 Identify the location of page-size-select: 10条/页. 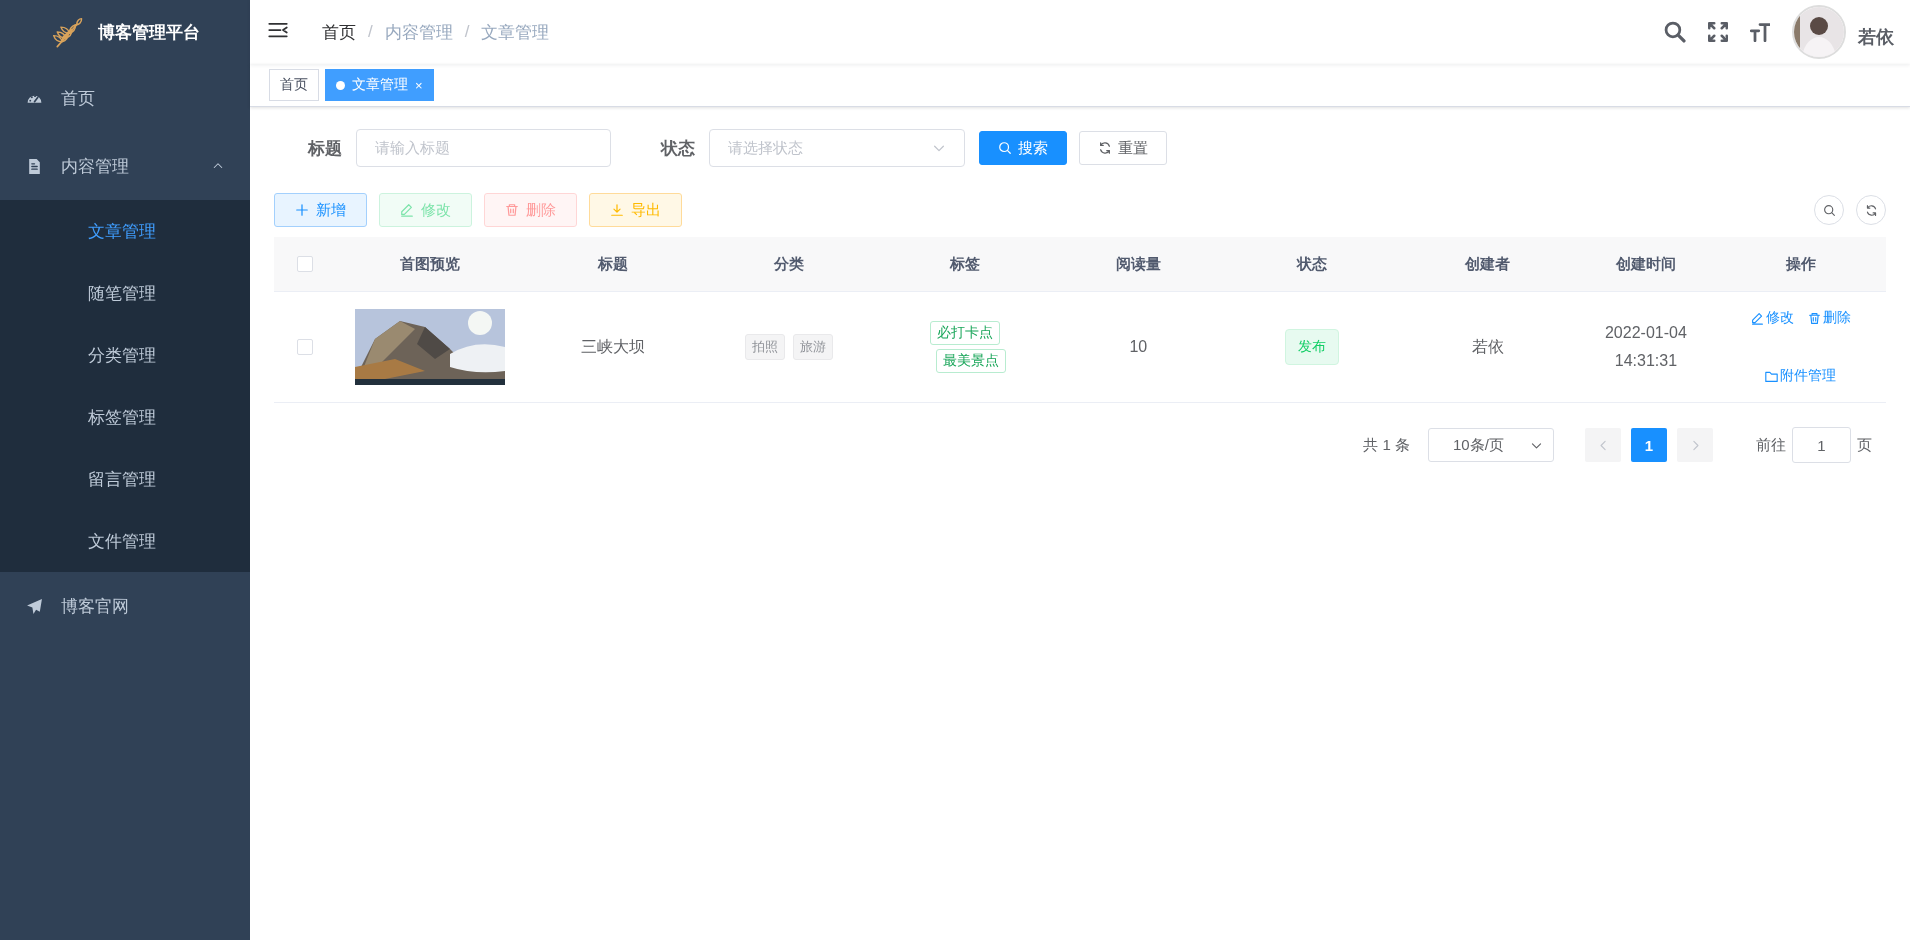
(1491, 445).